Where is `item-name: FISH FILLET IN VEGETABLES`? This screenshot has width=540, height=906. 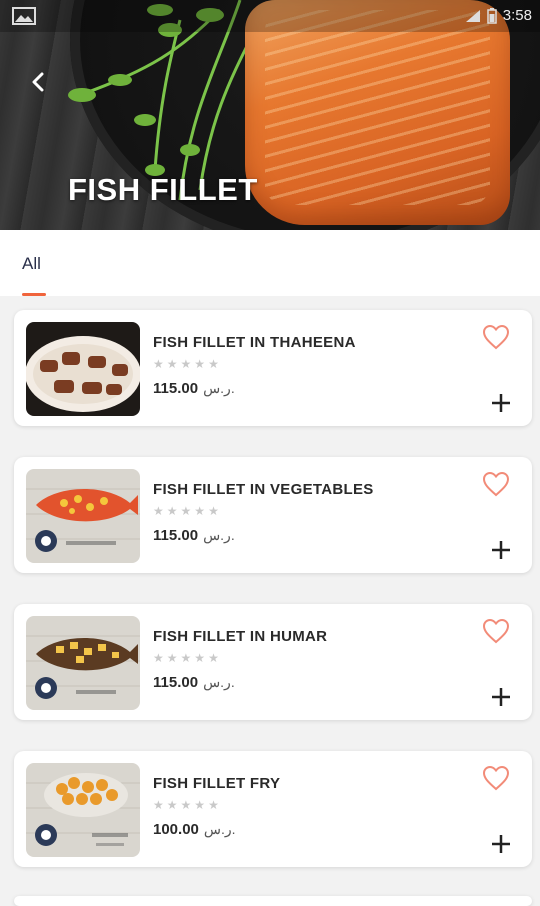
item-name: FISH FILLET IN VEGETABLES is located at coordinates (263, 489).